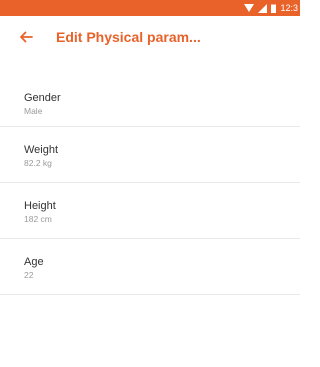  I want to click on arrow-left-icon, so click(26, 37).